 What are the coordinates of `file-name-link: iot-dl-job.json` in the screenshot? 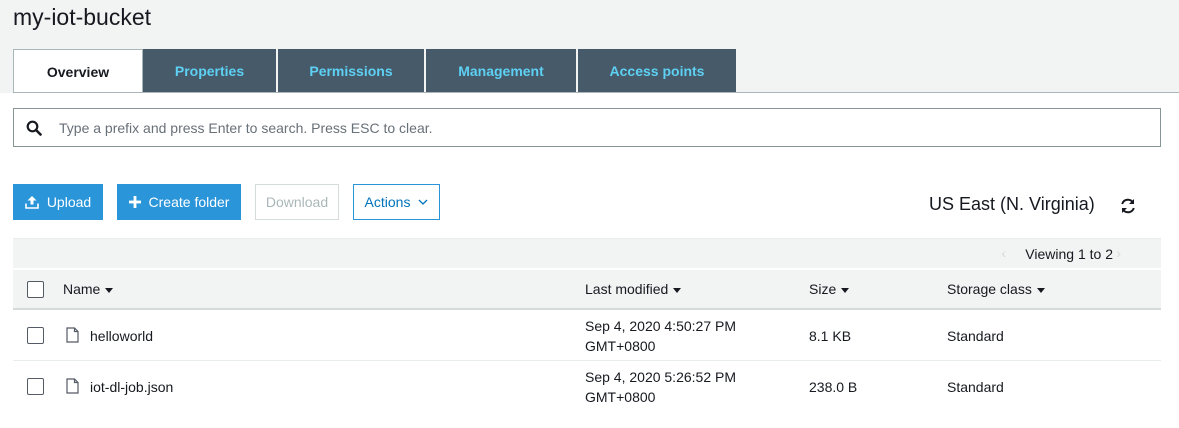 It's located at (131, 387).